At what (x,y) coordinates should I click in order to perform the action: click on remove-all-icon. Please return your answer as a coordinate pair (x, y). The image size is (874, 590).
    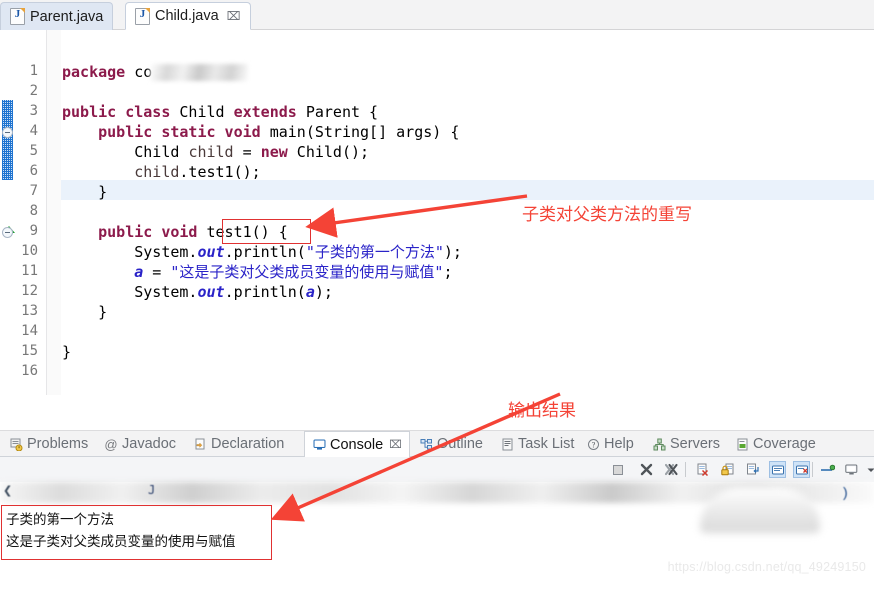
    Looking at the image, I should click on (671, 469).